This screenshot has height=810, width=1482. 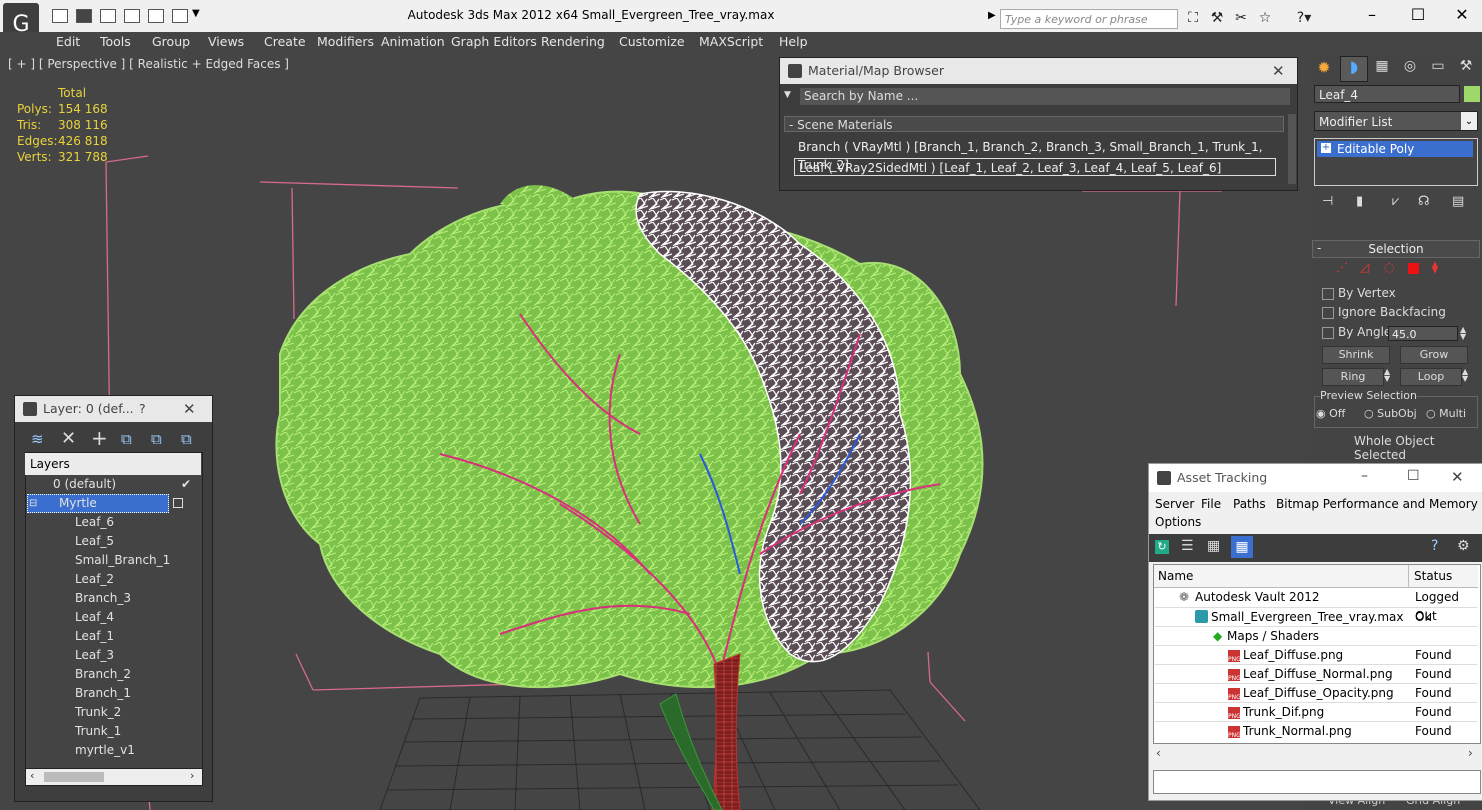 What do you see at coordinates (1193, 18) in the screenshot?
I see `binoculars-icon: ⛶` at bounding box center [1193, 18].